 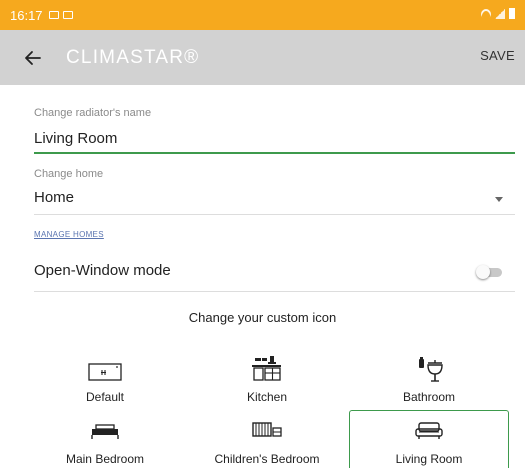 I want to click on icon-option-label: Default, so click(x=105, y=397).